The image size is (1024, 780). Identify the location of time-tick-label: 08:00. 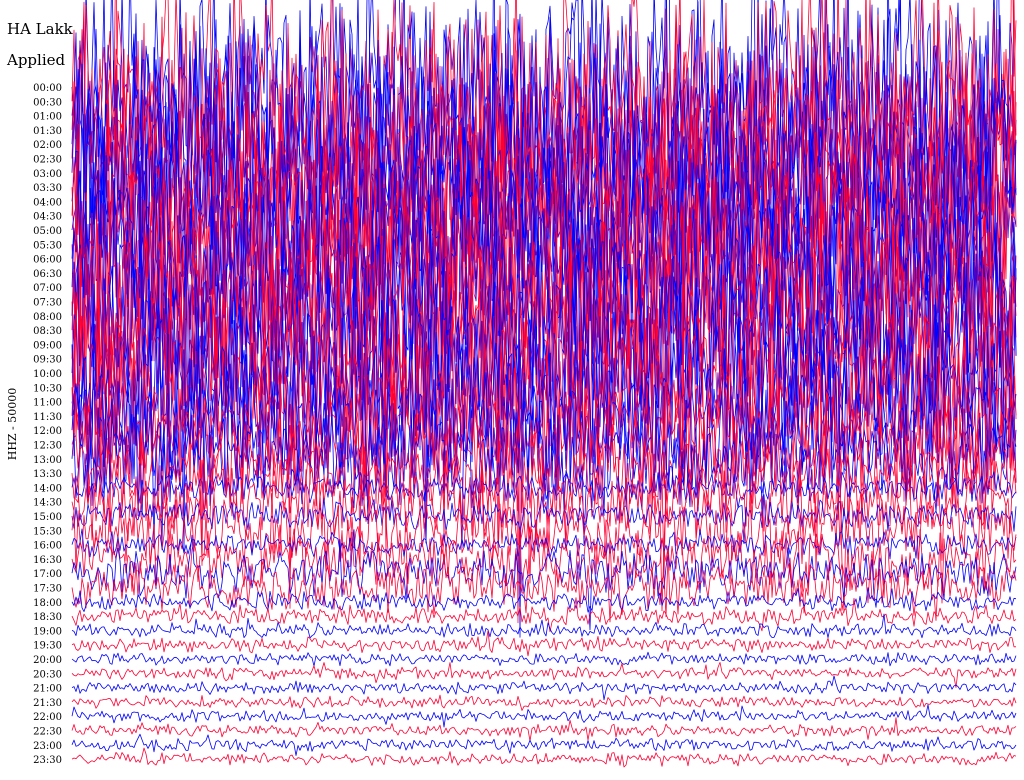
(47, 317).